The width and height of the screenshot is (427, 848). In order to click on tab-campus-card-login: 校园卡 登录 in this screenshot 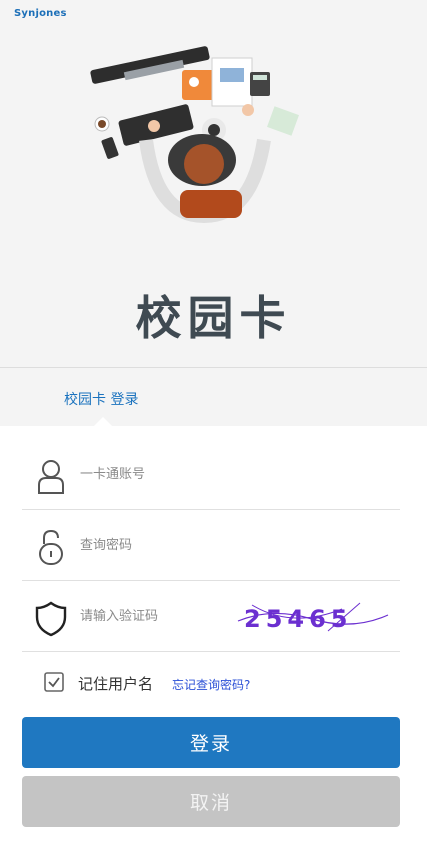, I will do `click(101, 399)`.